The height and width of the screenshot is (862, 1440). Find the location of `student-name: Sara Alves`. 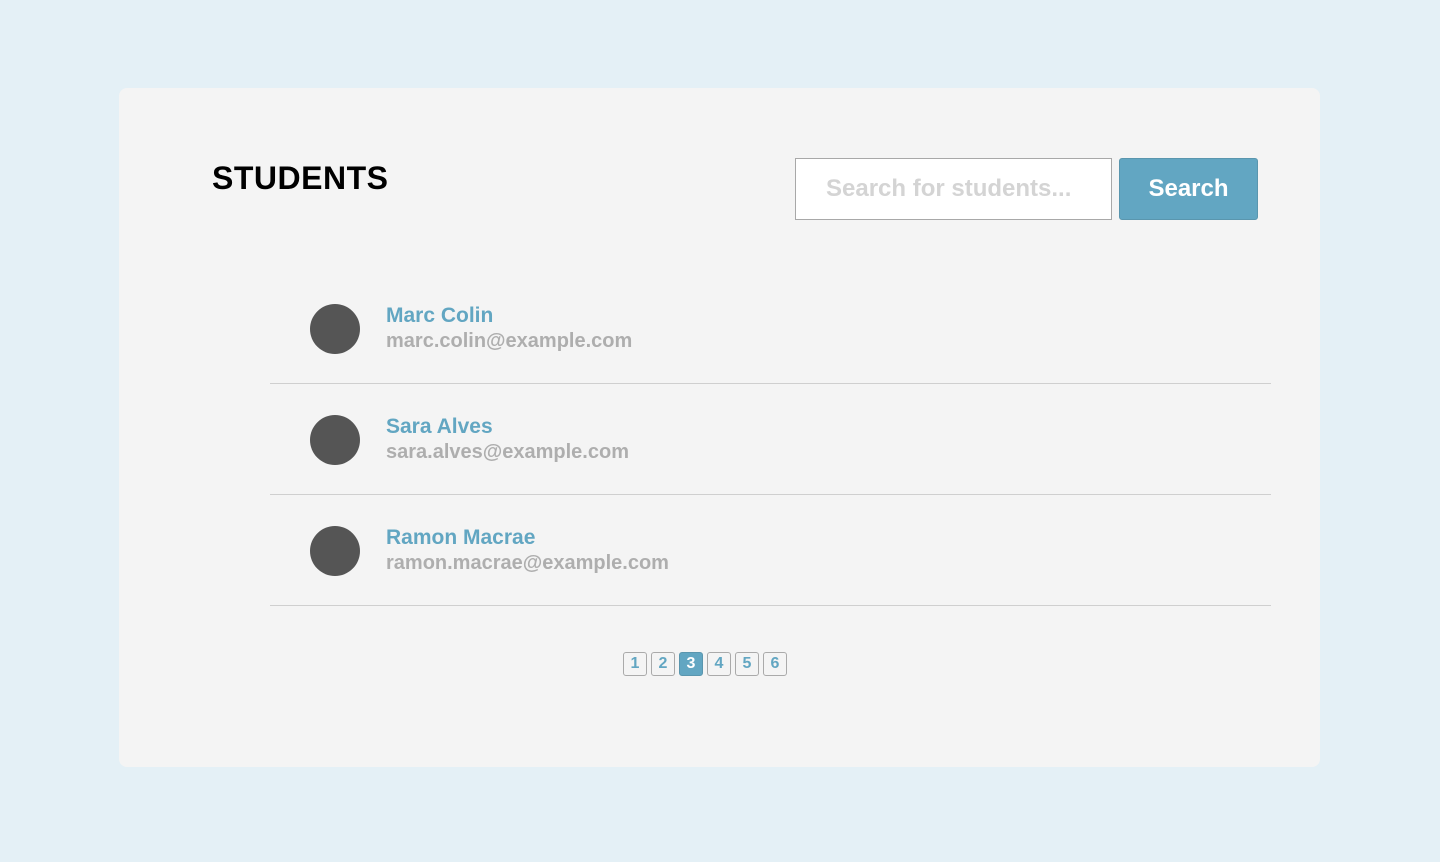

student-name: Sara Alves is located at coordinates (439, 427).